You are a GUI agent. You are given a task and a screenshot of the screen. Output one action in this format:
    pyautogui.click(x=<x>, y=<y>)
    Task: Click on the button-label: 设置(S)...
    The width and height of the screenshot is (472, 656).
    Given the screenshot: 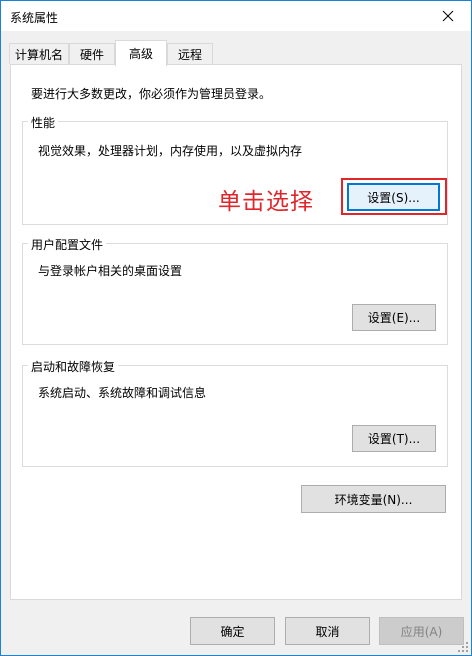 What is the action you would take?
    pyautogui.click(x=393, y=197)
    